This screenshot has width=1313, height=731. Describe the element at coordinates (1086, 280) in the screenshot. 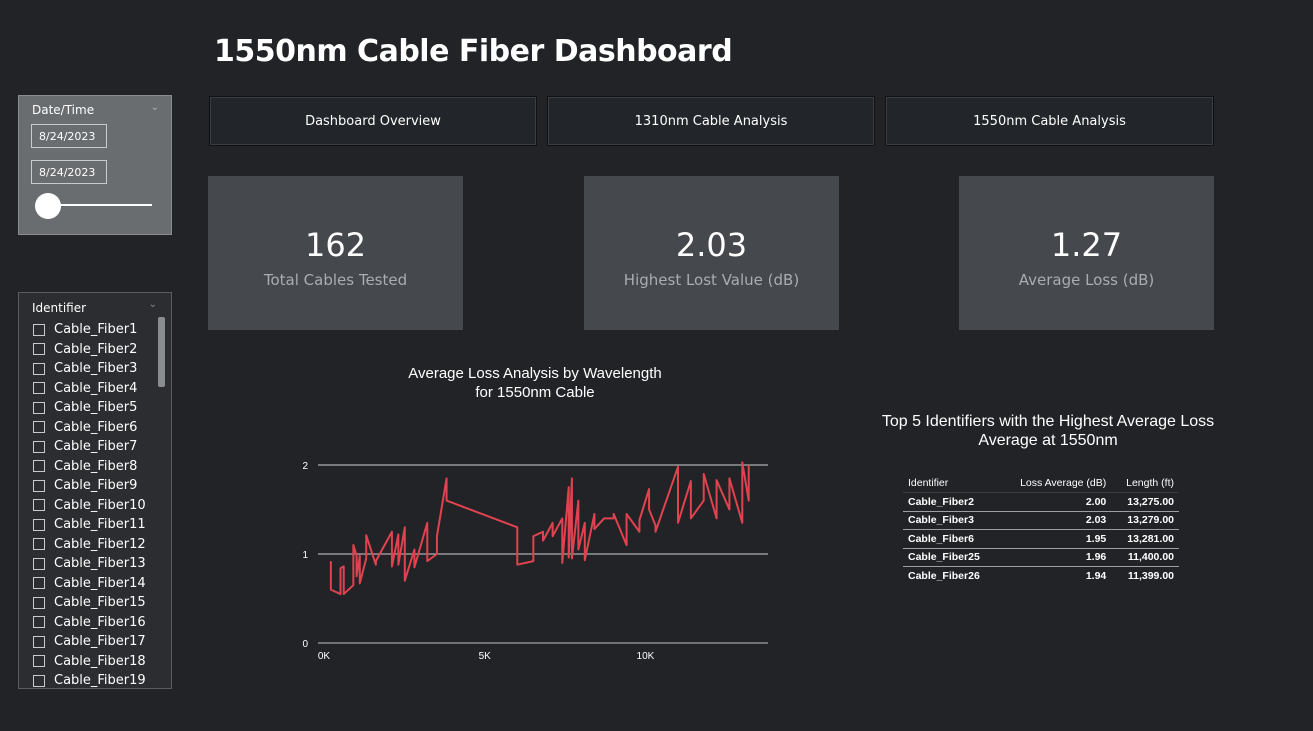

I see `card-label: Average Loss (dB)` at that location.